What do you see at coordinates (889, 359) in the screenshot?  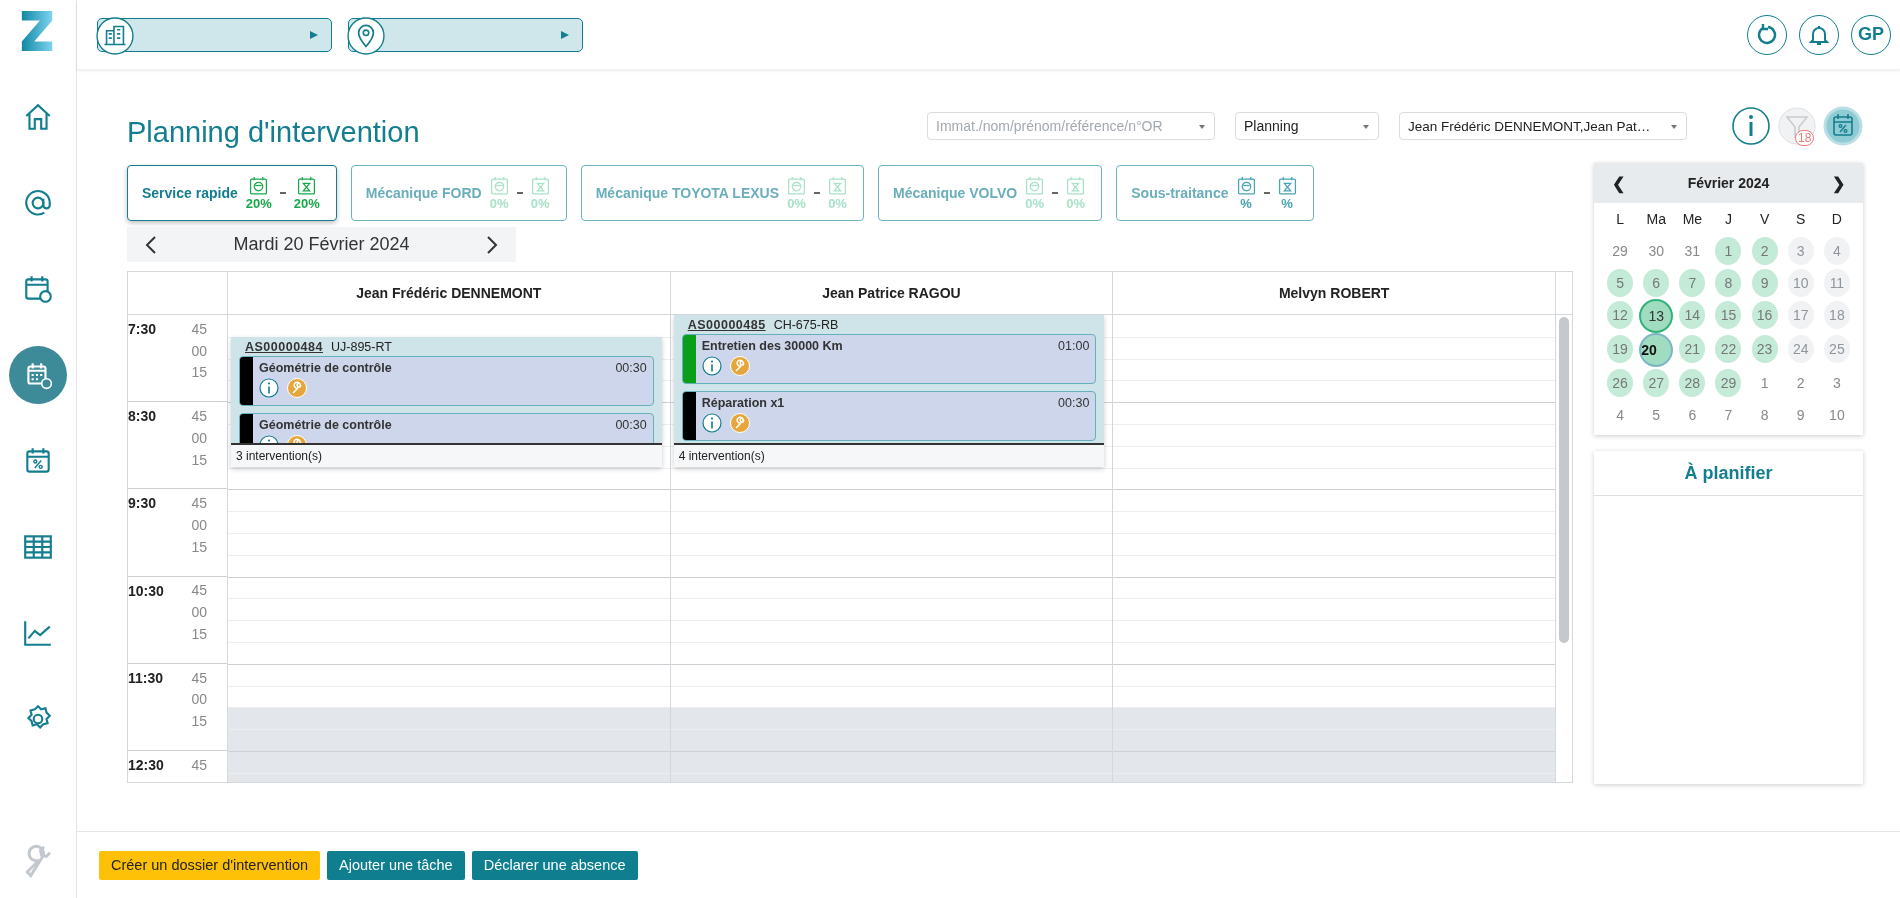 I see `task-item: Entretien des 30000 Km 01:00` at bounding box center [889, 359].